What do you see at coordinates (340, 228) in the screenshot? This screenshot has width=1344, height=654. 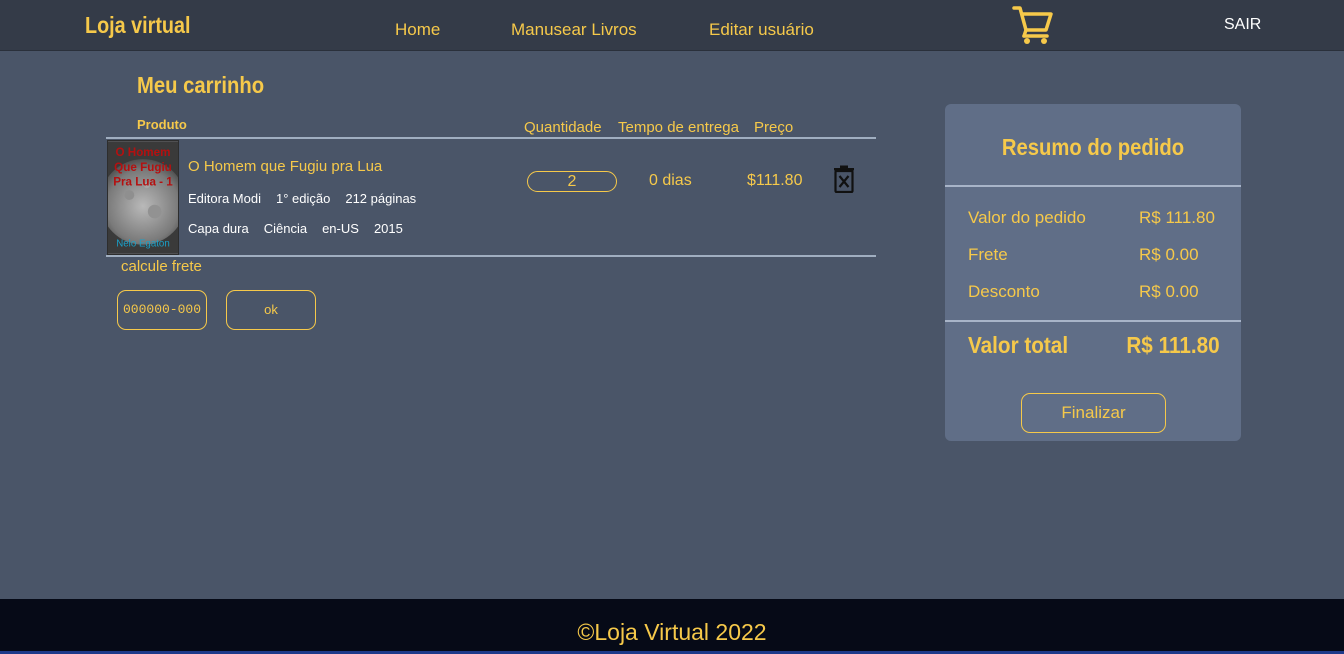 I see `product-language: en-US` at bounding box center [340, 228].